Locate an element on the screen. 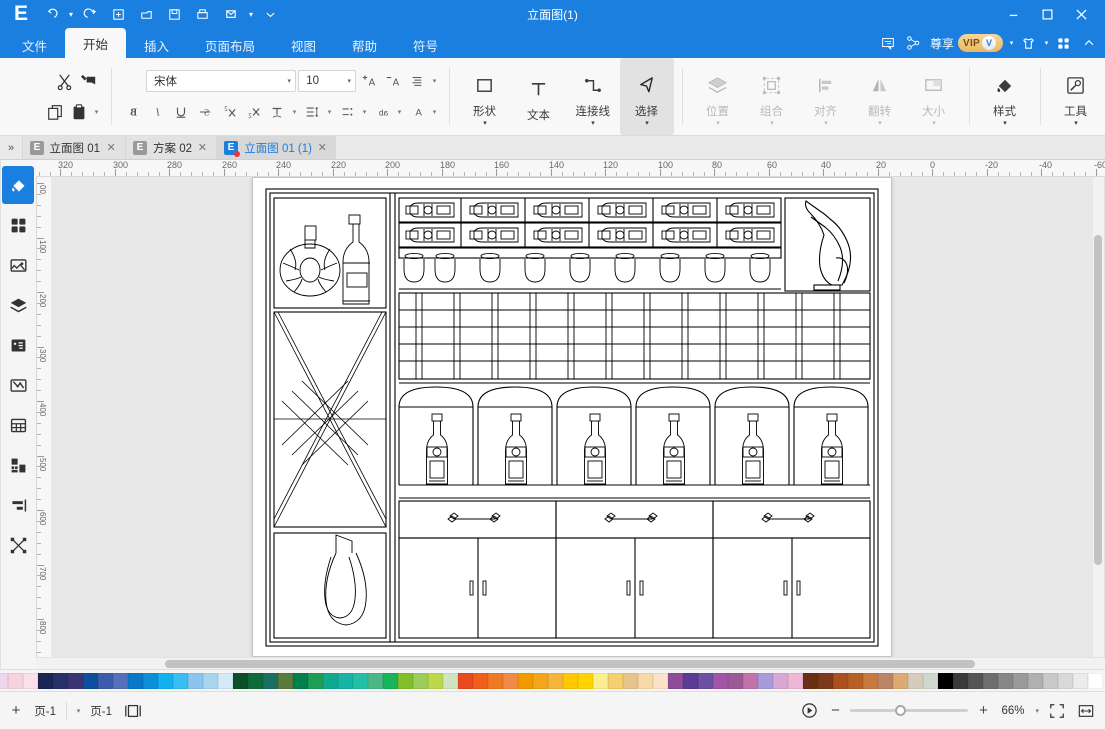  clear-format-caret-icon: ▾ is located at coordinates (294, 112).